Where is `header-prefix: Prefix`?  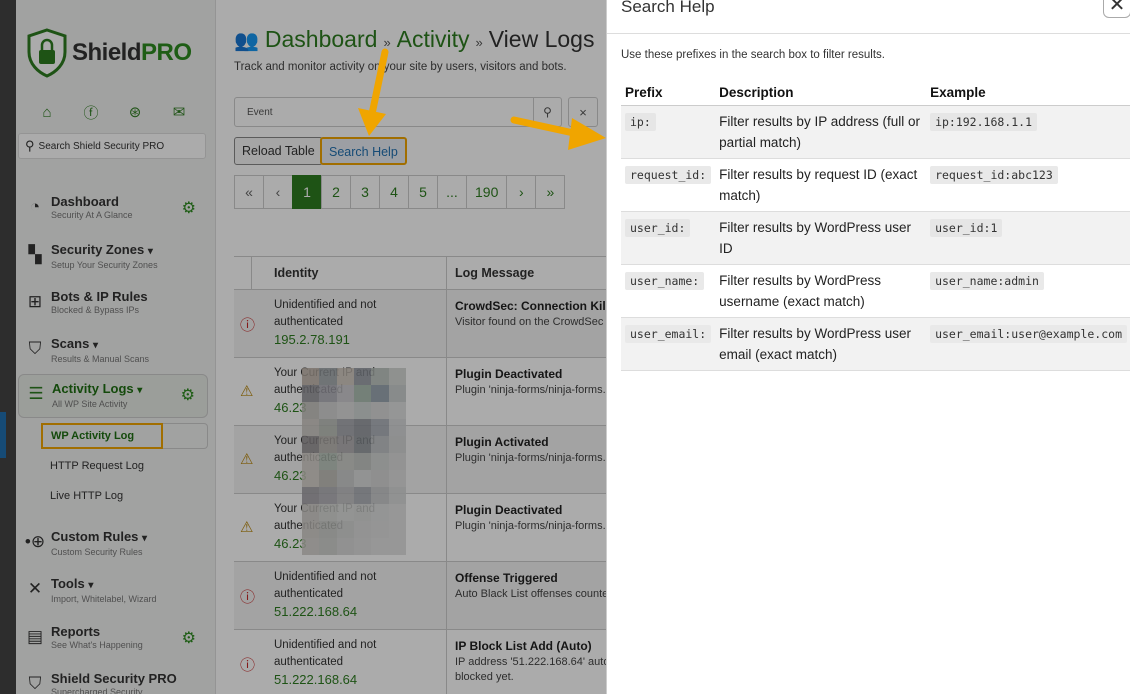 header-prefix: Prefix is located at coordinates (668, 93).